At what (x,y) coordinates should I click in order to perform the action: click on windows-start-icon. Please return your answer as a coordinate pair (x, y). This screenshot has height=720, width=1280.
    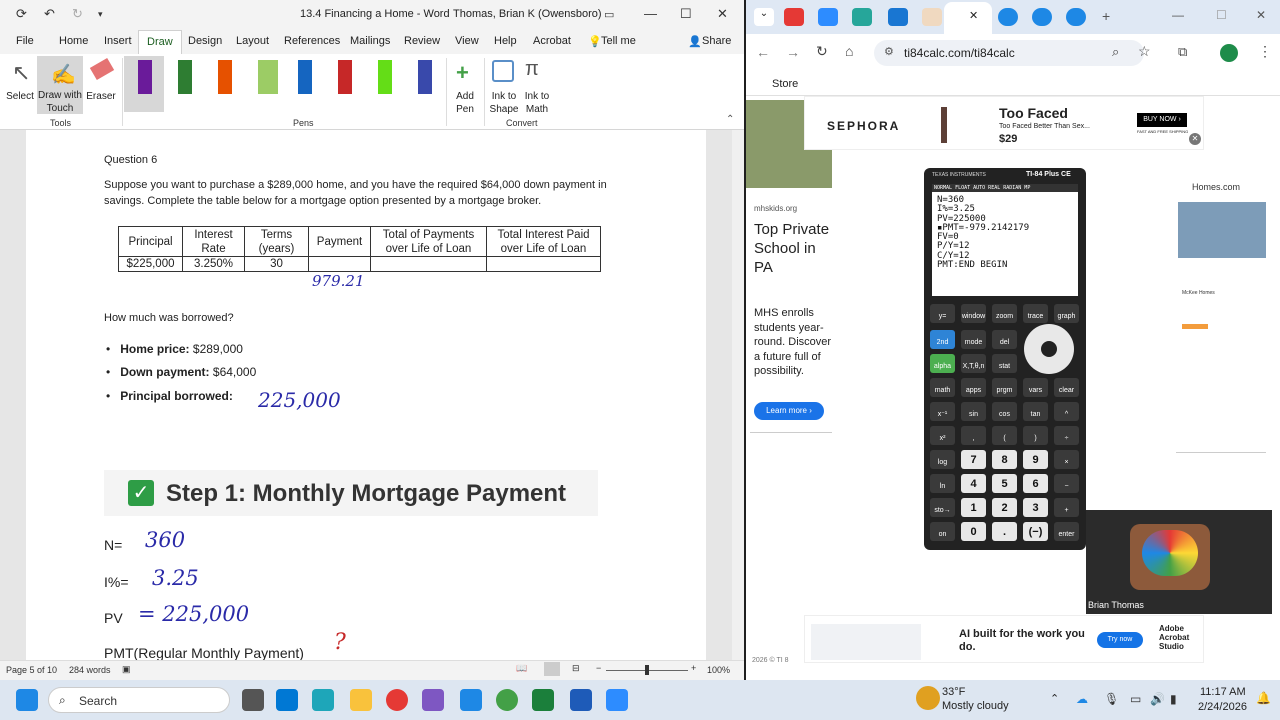
    Looking at the image, I should click on (27, 700).